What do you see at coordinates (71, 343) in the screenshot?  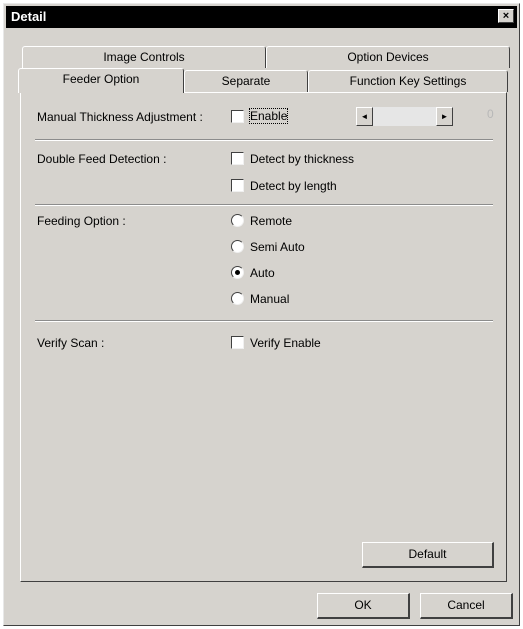 I see `verify-scan-label: Verify Scan :` at bounding box center [71, 343].